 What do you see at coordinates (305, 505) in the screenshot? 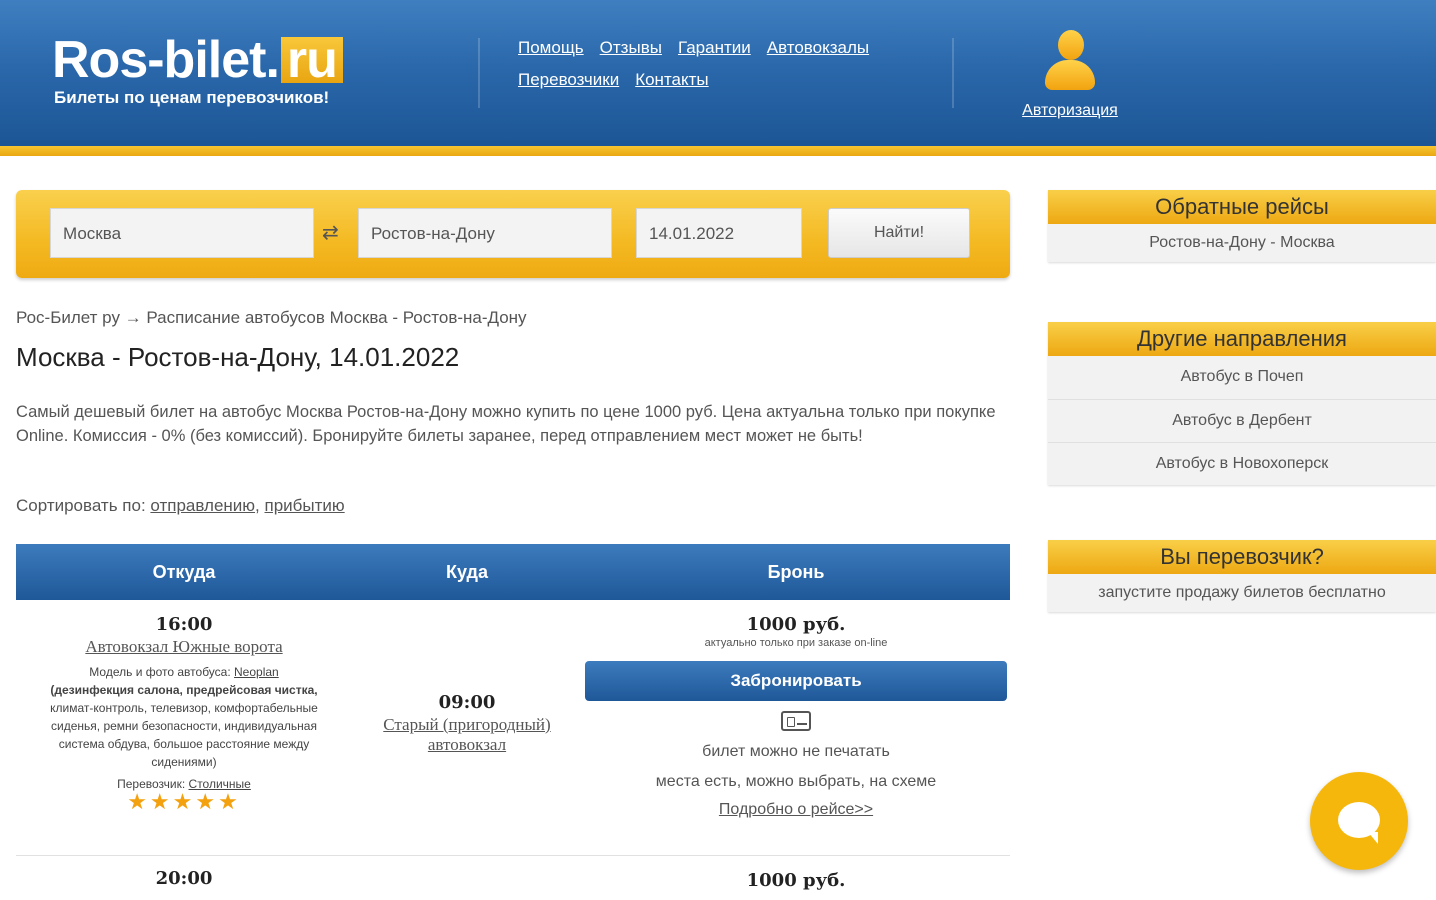
I see `sort-by-arrival-link: прибытию` at bounding box center [305, 505].